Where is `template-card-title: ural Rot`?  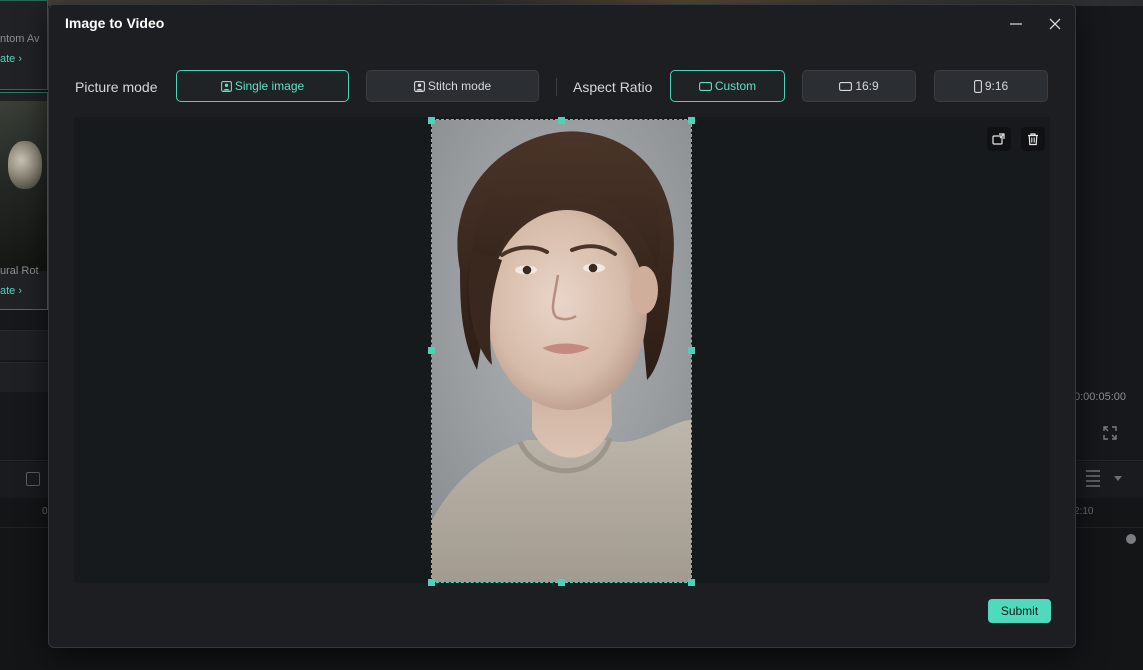 template-card-title: ural Rot is located at coordinates (19, 271).